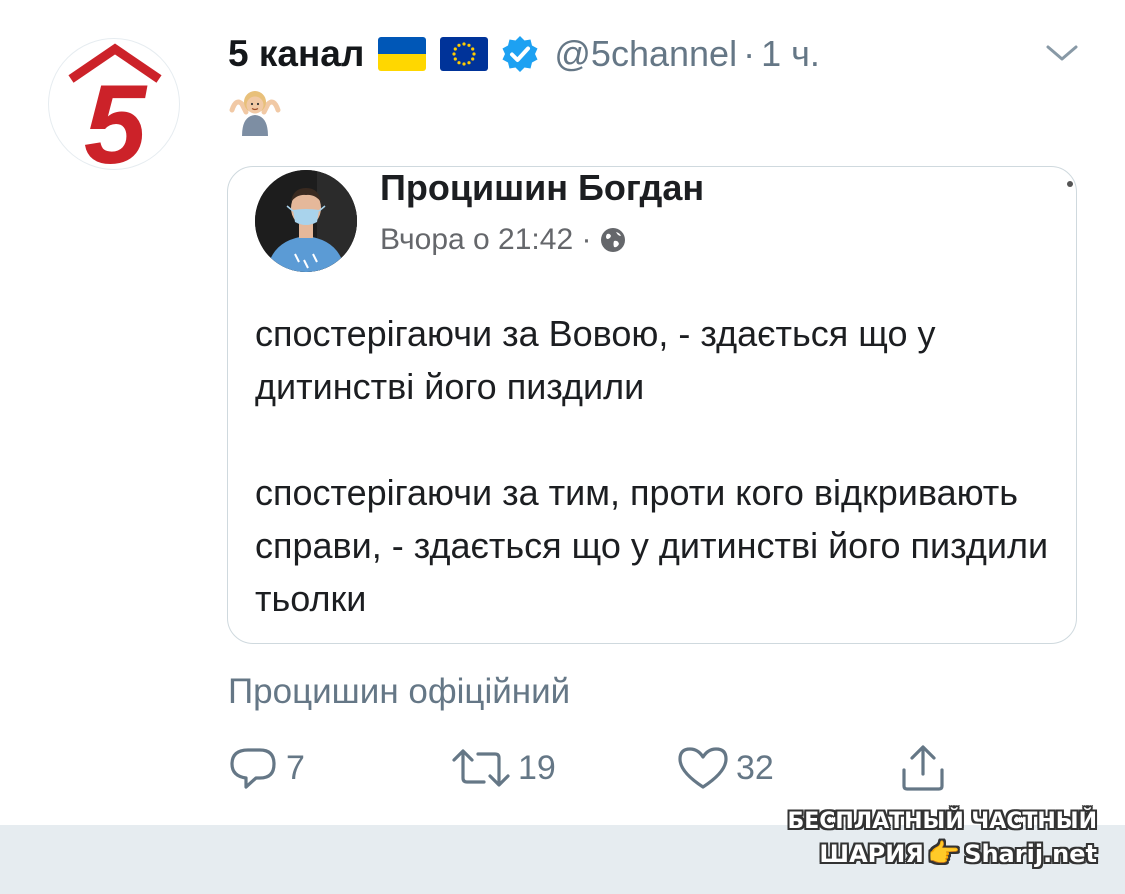  Describe the element at coordinates (481, 768) in the screenshot. I see `retweet-icon` at that location.